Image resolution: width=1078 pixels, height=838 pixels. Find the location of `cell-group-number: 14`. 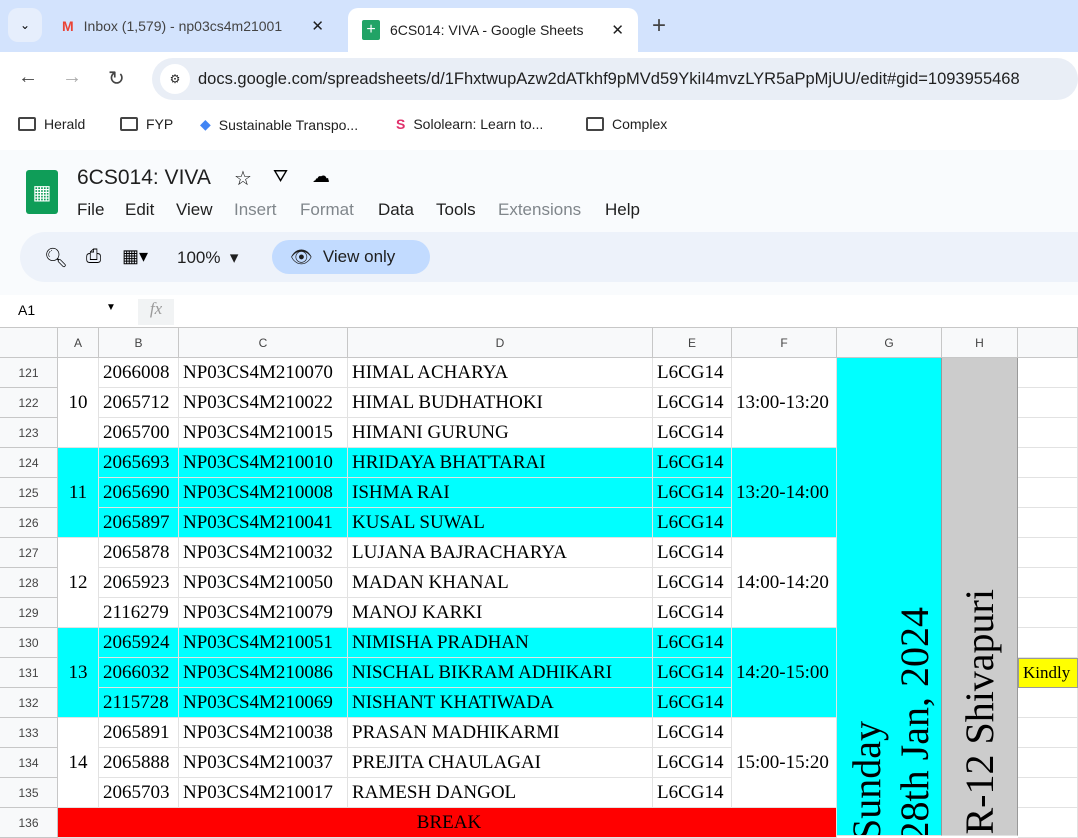

cell-group-number: 14 is located at coordinates (78, 763).